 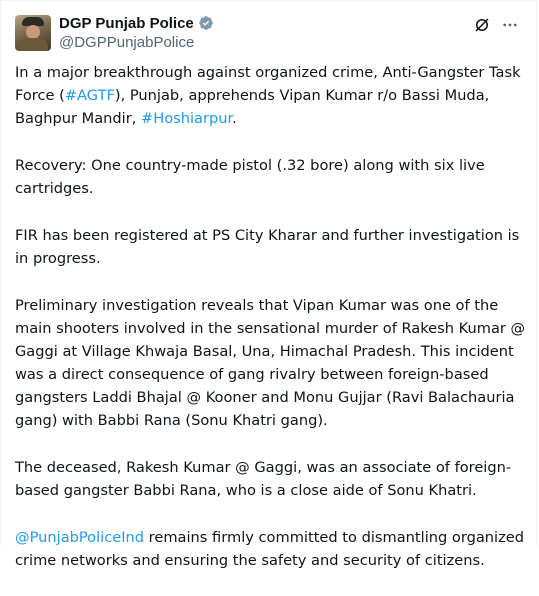 I want to click on tweet-header: DGP Punjab Police @DGPPunjabPolice, so click(x=268, y=33).